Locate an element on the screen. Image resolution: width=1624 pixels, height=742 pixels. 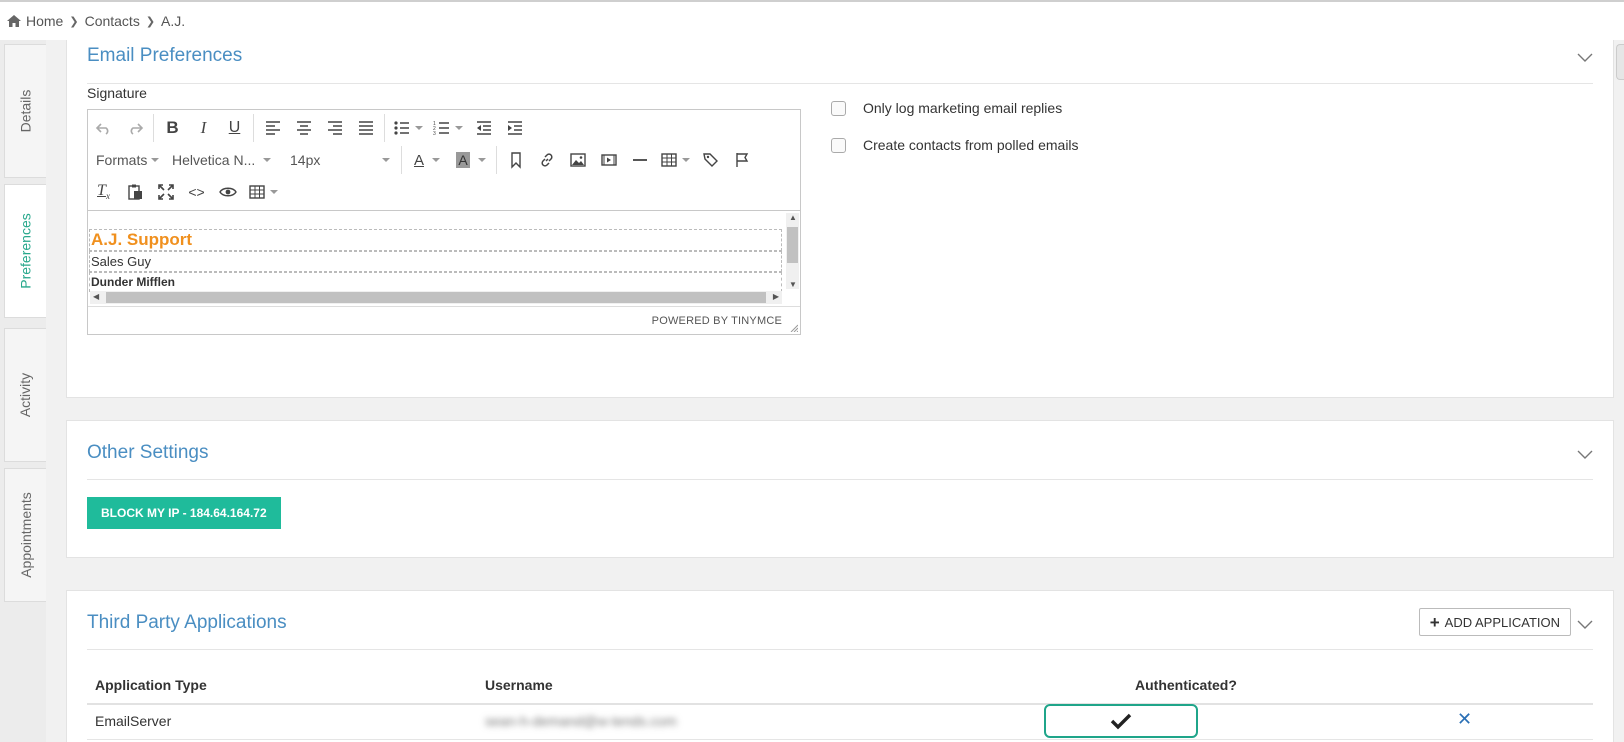
align-justify-button is located at coordinates (365, 128).